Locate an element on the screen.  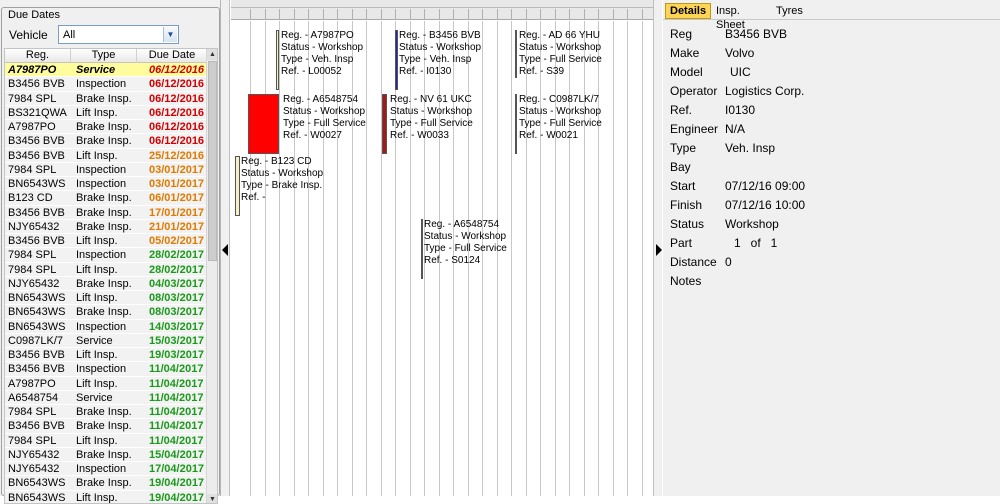
table-row: BN6543WSInspection03/01/2017 is located at coordinates (106, 184).